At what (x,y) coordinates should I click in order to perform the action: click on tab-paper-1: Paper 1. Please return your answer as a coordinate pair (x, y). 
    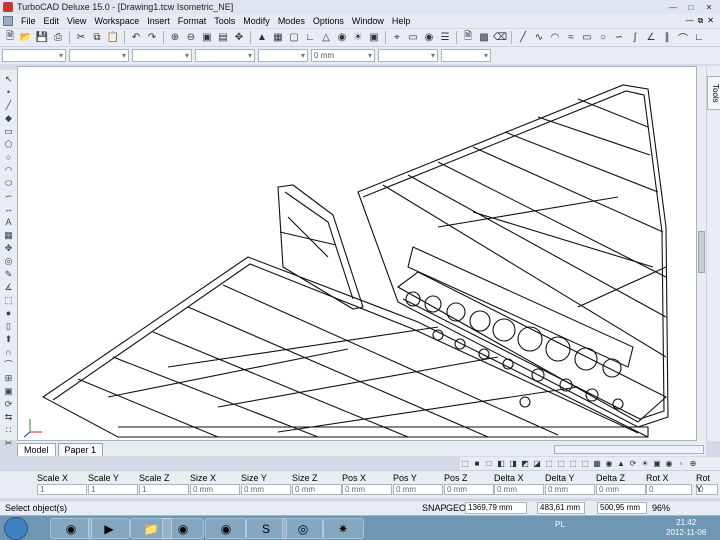
    Looking at the image, I should click on (80, 449).